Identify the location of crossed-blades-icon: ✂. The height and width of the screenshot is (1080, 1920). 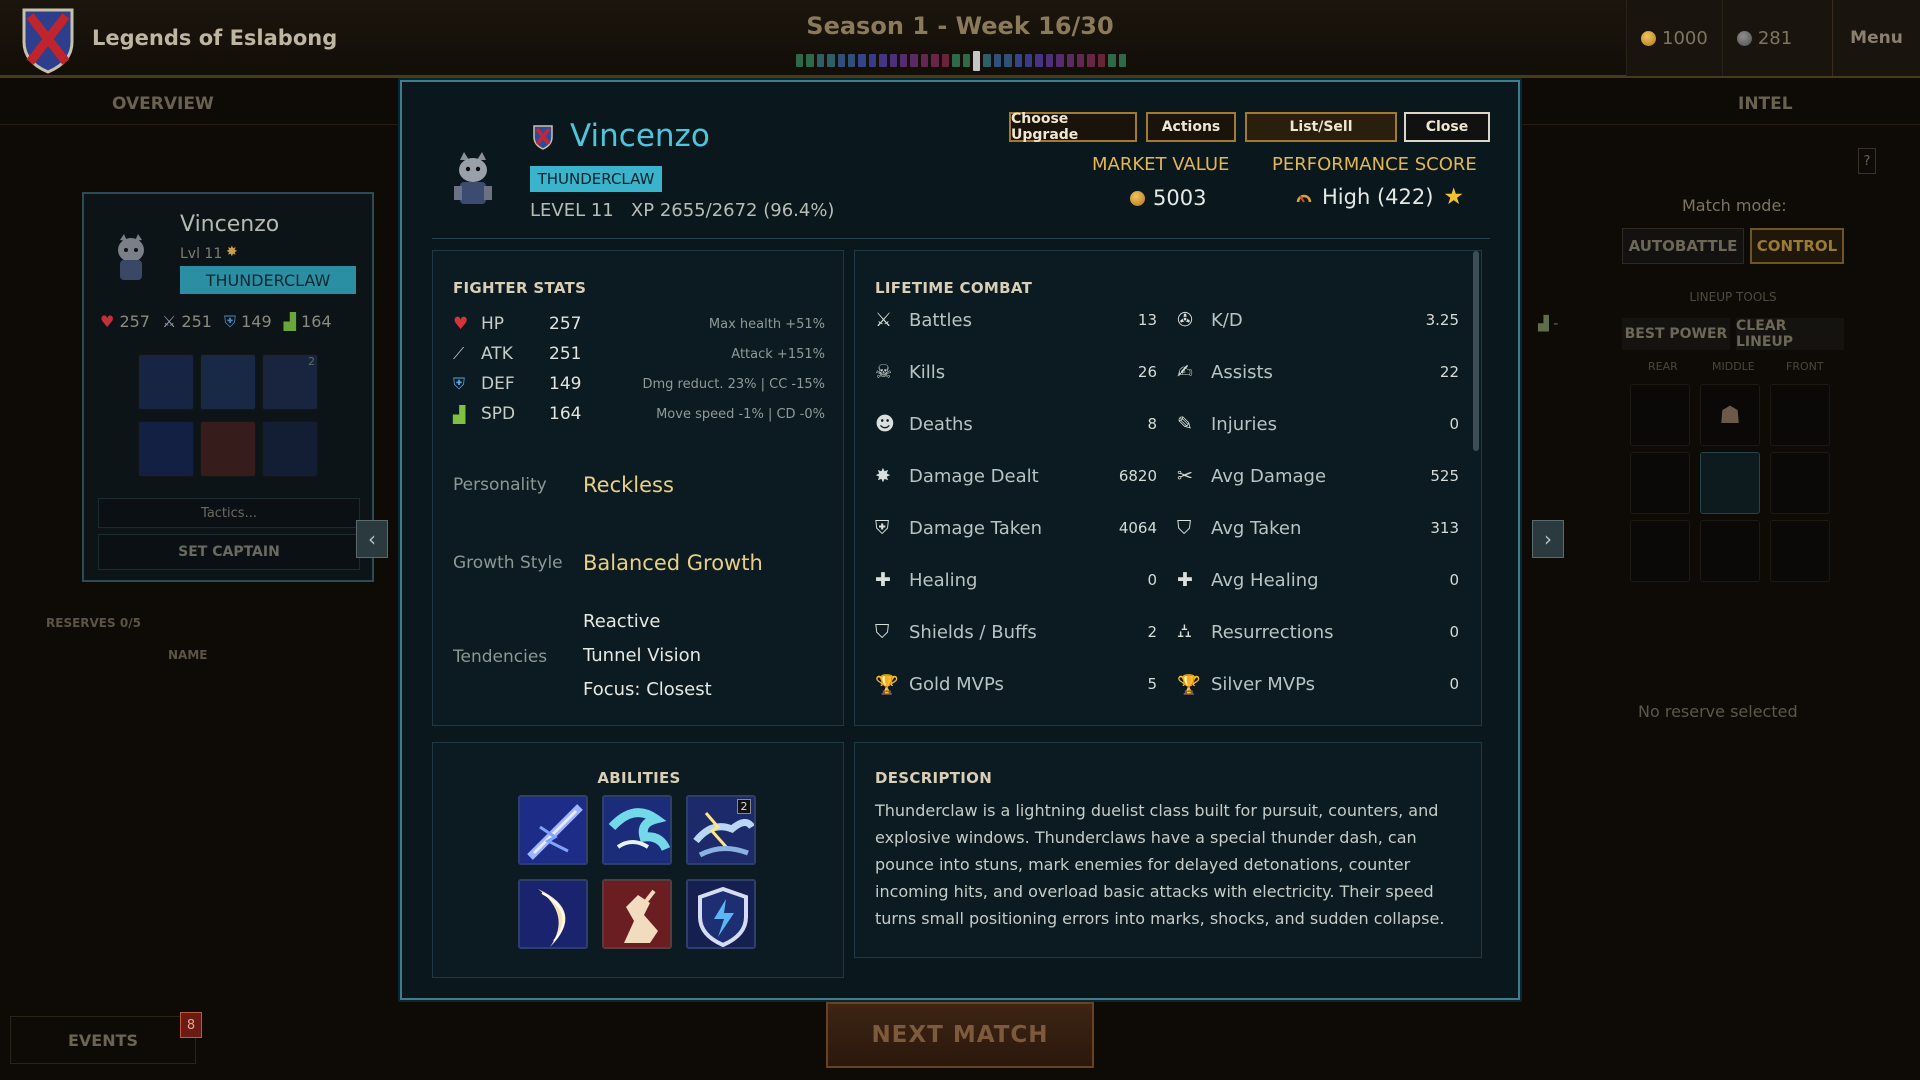
(1185, 476).